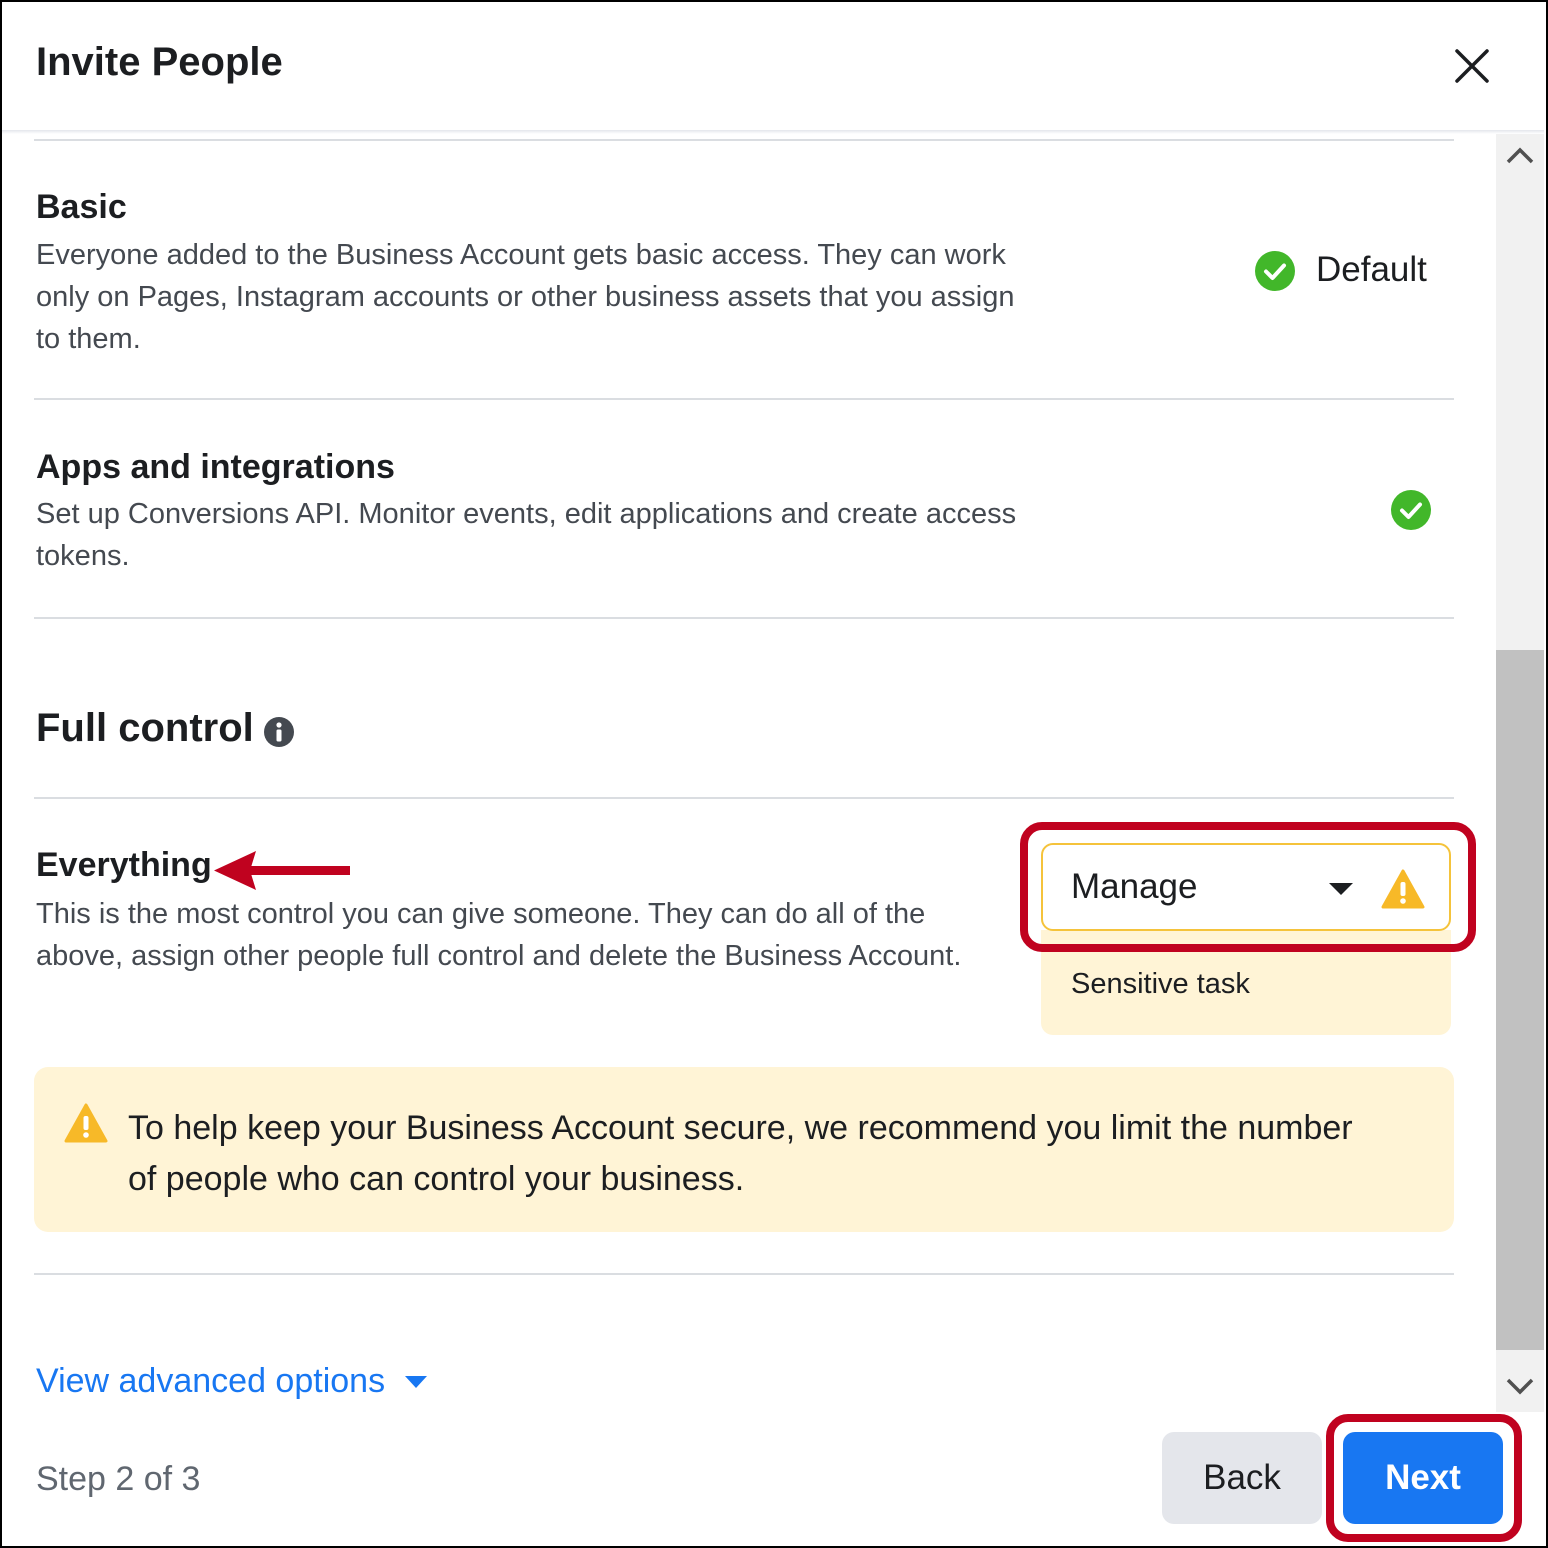 This screenshot has height=1548, width=1548. I want to click on advanced-options-label: View advanced options, so click(211, 1381).